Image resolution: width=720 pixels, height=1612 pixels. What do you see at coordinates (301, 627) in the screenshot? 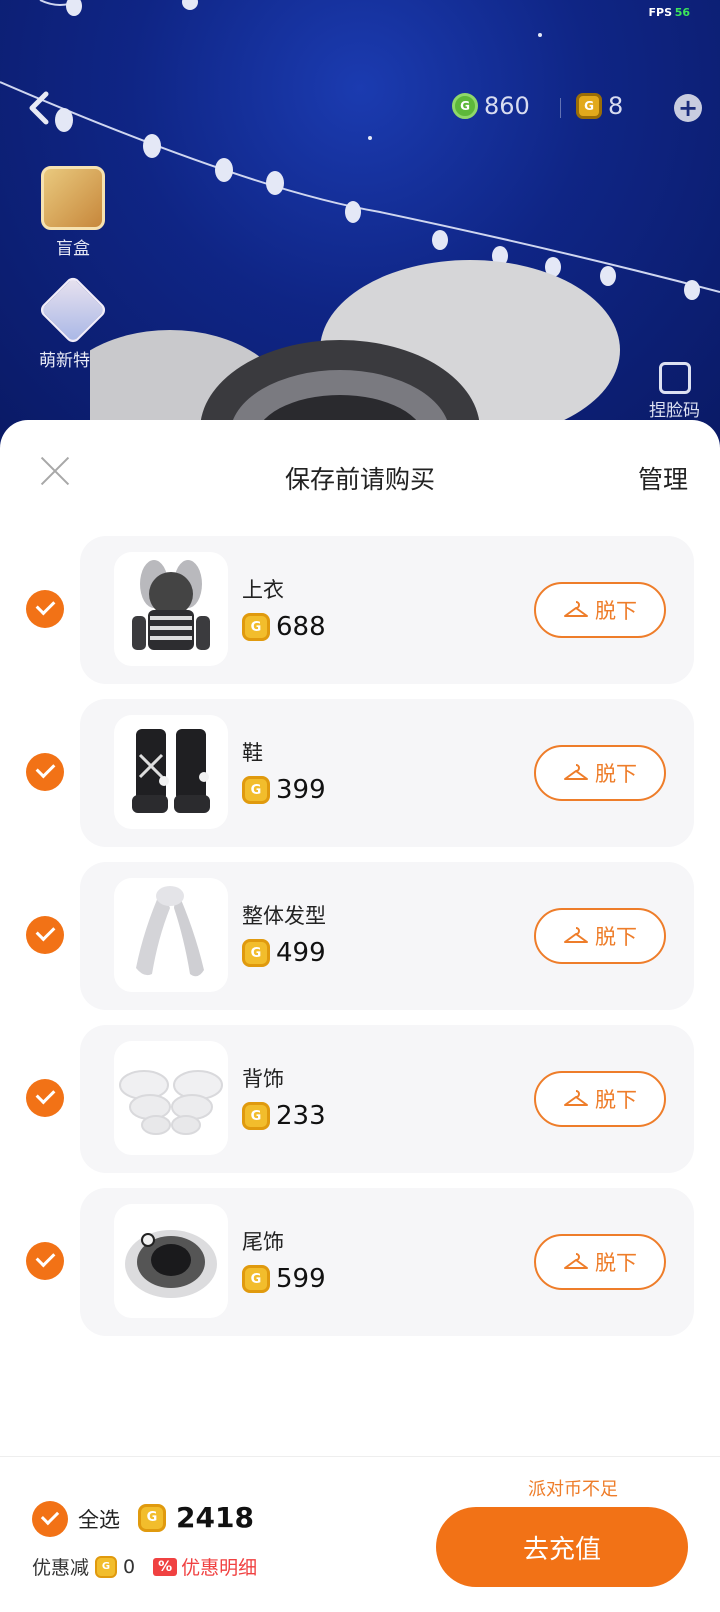
I see `item-price-value: 688` at bounding box center [301, 627].